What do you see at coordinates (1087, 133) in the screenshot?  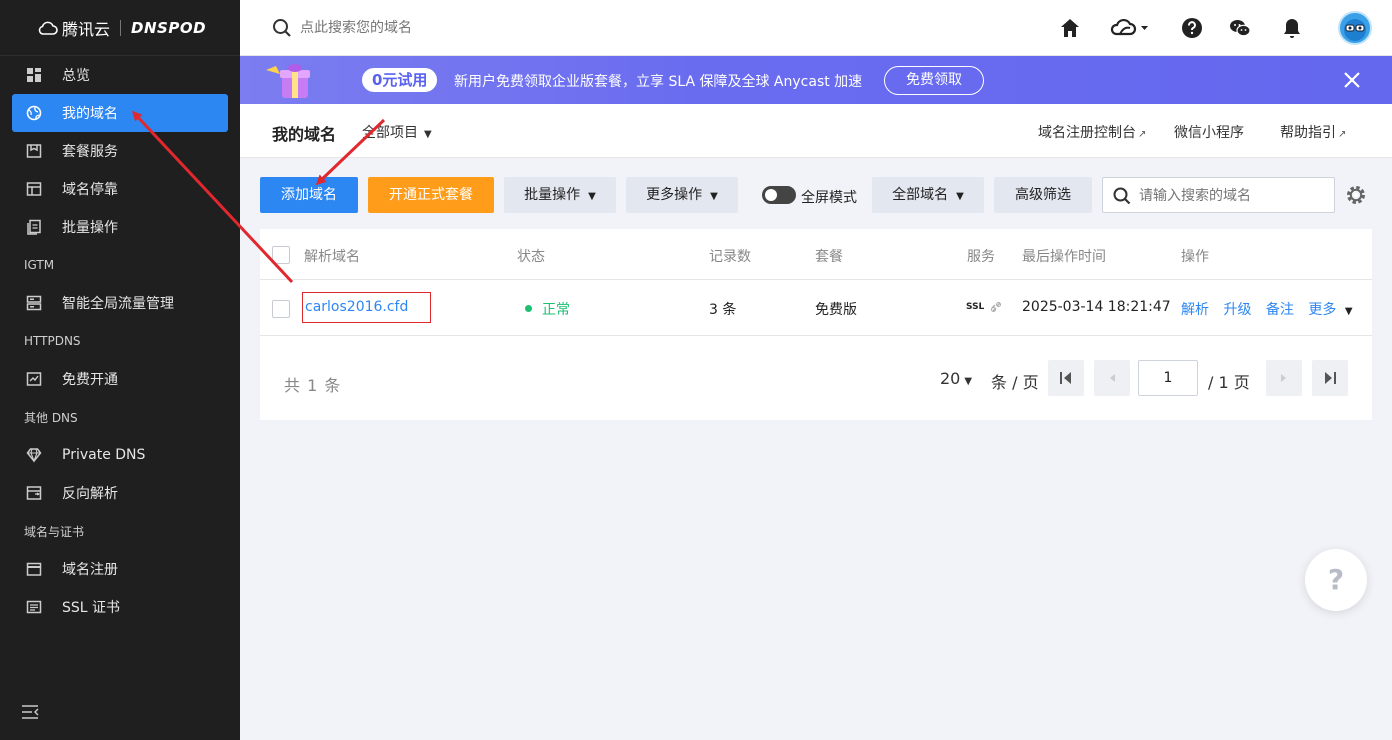 I see `link-label: 域名注册控制台` at bounding box center [1087, 133].